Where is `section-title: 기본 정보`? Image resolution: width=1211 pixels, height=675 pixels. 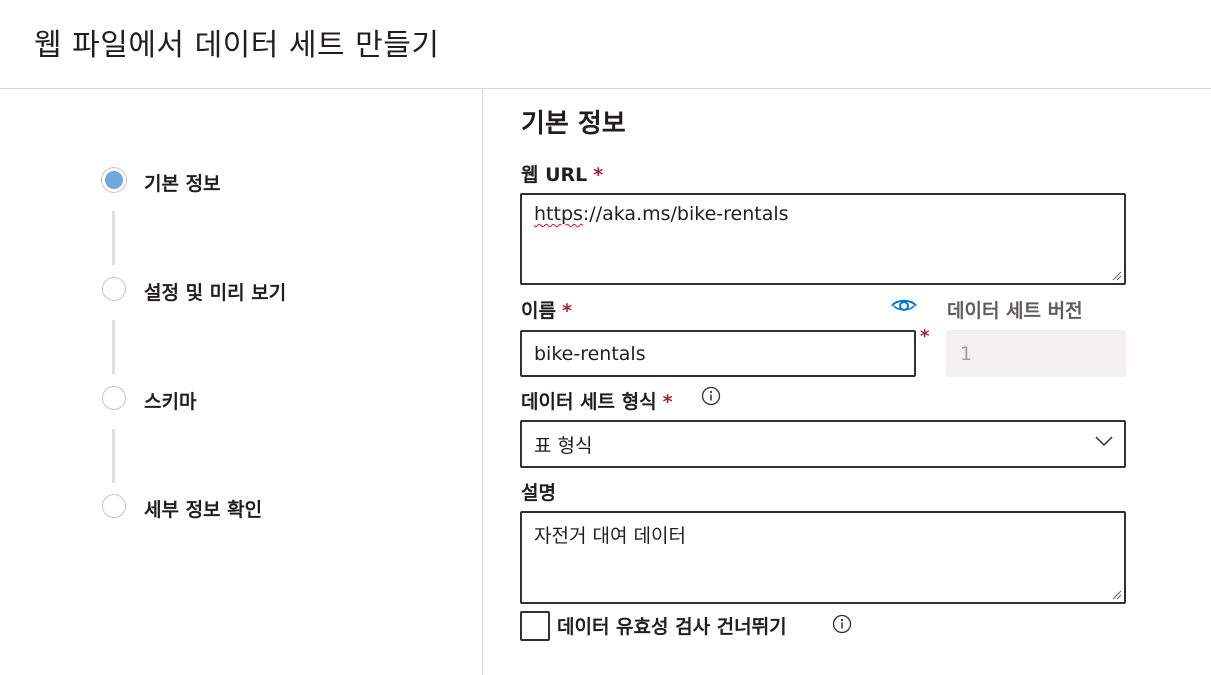
section-title: 기본 정보 is located at coordinates (573, 124).